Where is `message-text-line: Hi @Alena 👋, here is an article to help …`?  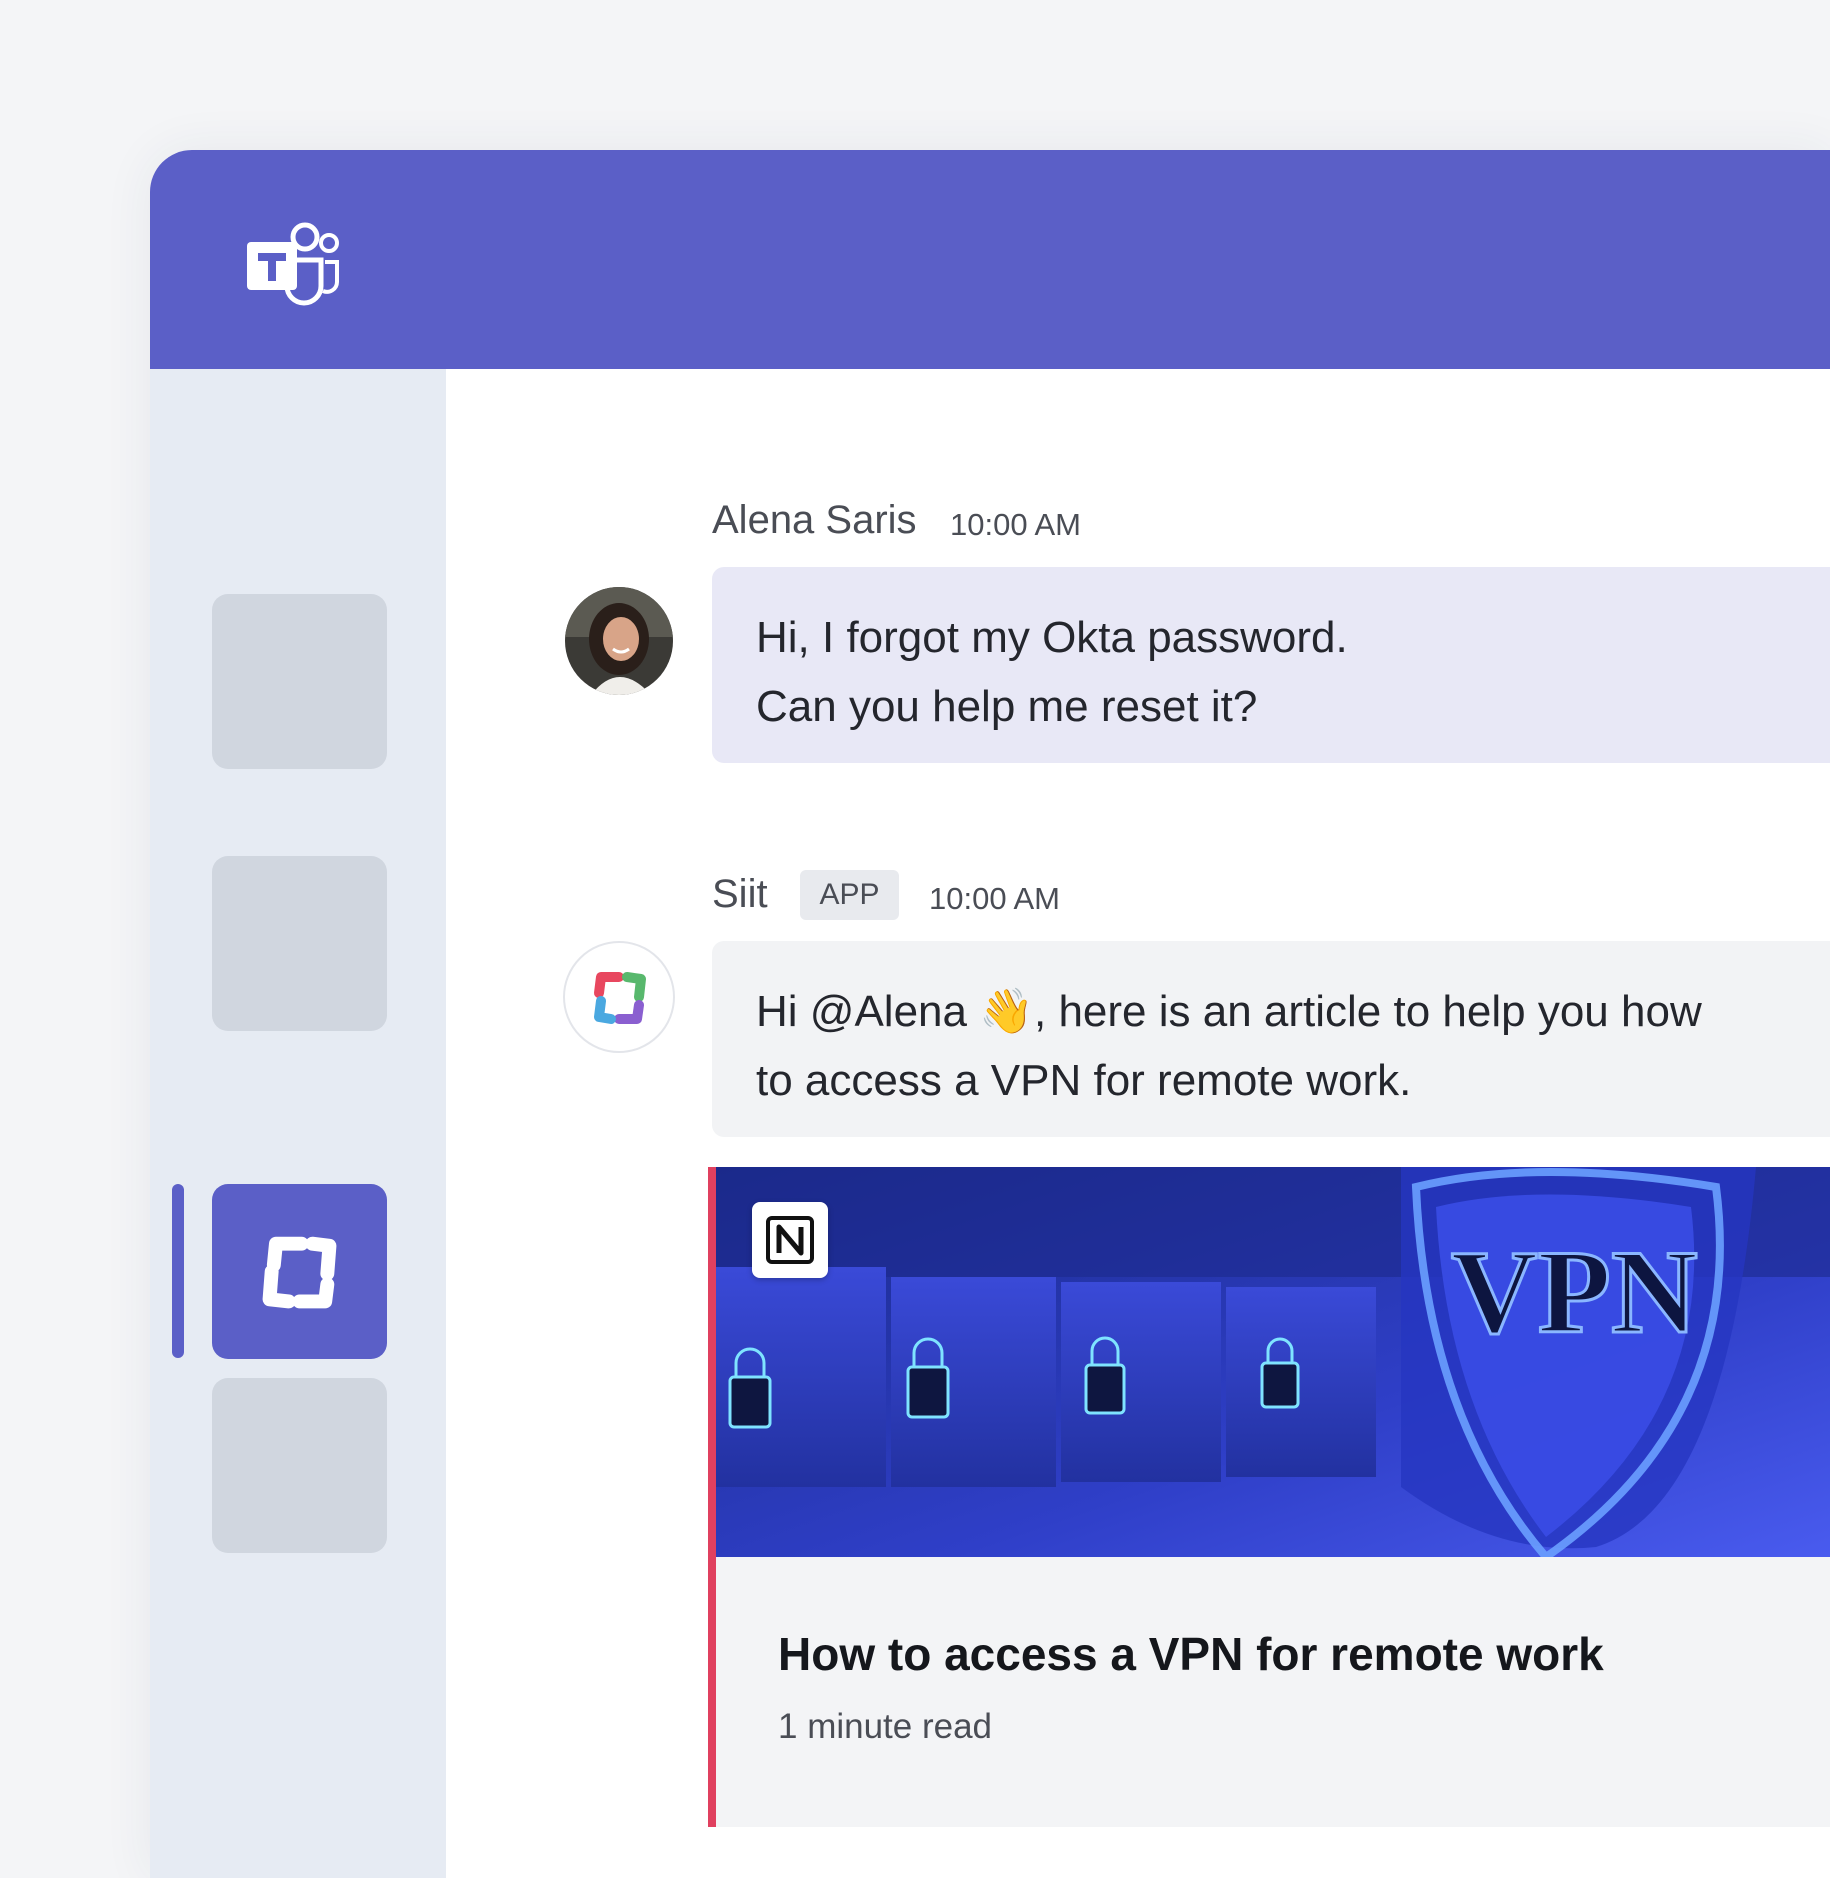 message-text-line: Hi @Alena 👋, here is an article to help … is located at coordinates (1277, 1011).